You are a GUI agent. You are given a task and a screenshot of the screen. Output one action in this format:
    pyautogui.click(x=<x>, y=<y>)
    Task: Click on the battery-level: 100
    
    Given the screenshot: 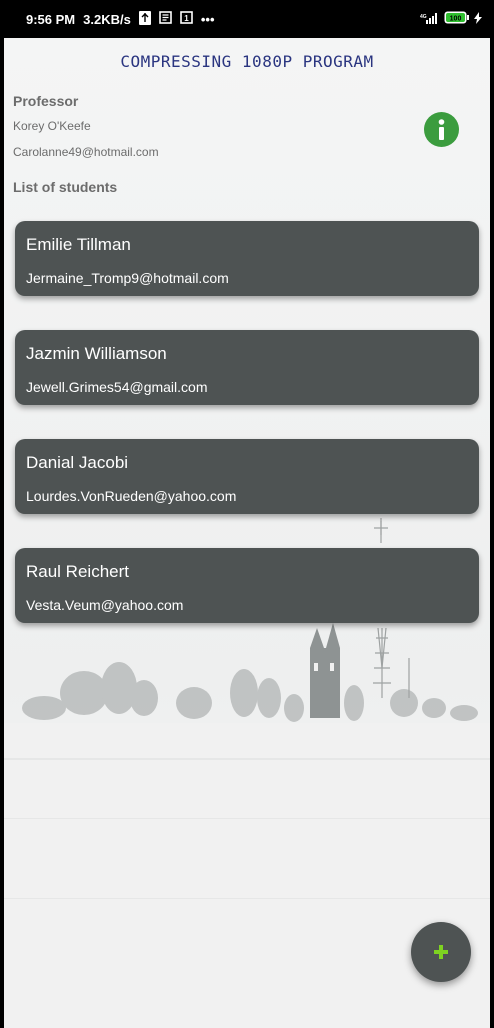 What is the action you would take?
    pyautogui.click(x=456, y=19)
    